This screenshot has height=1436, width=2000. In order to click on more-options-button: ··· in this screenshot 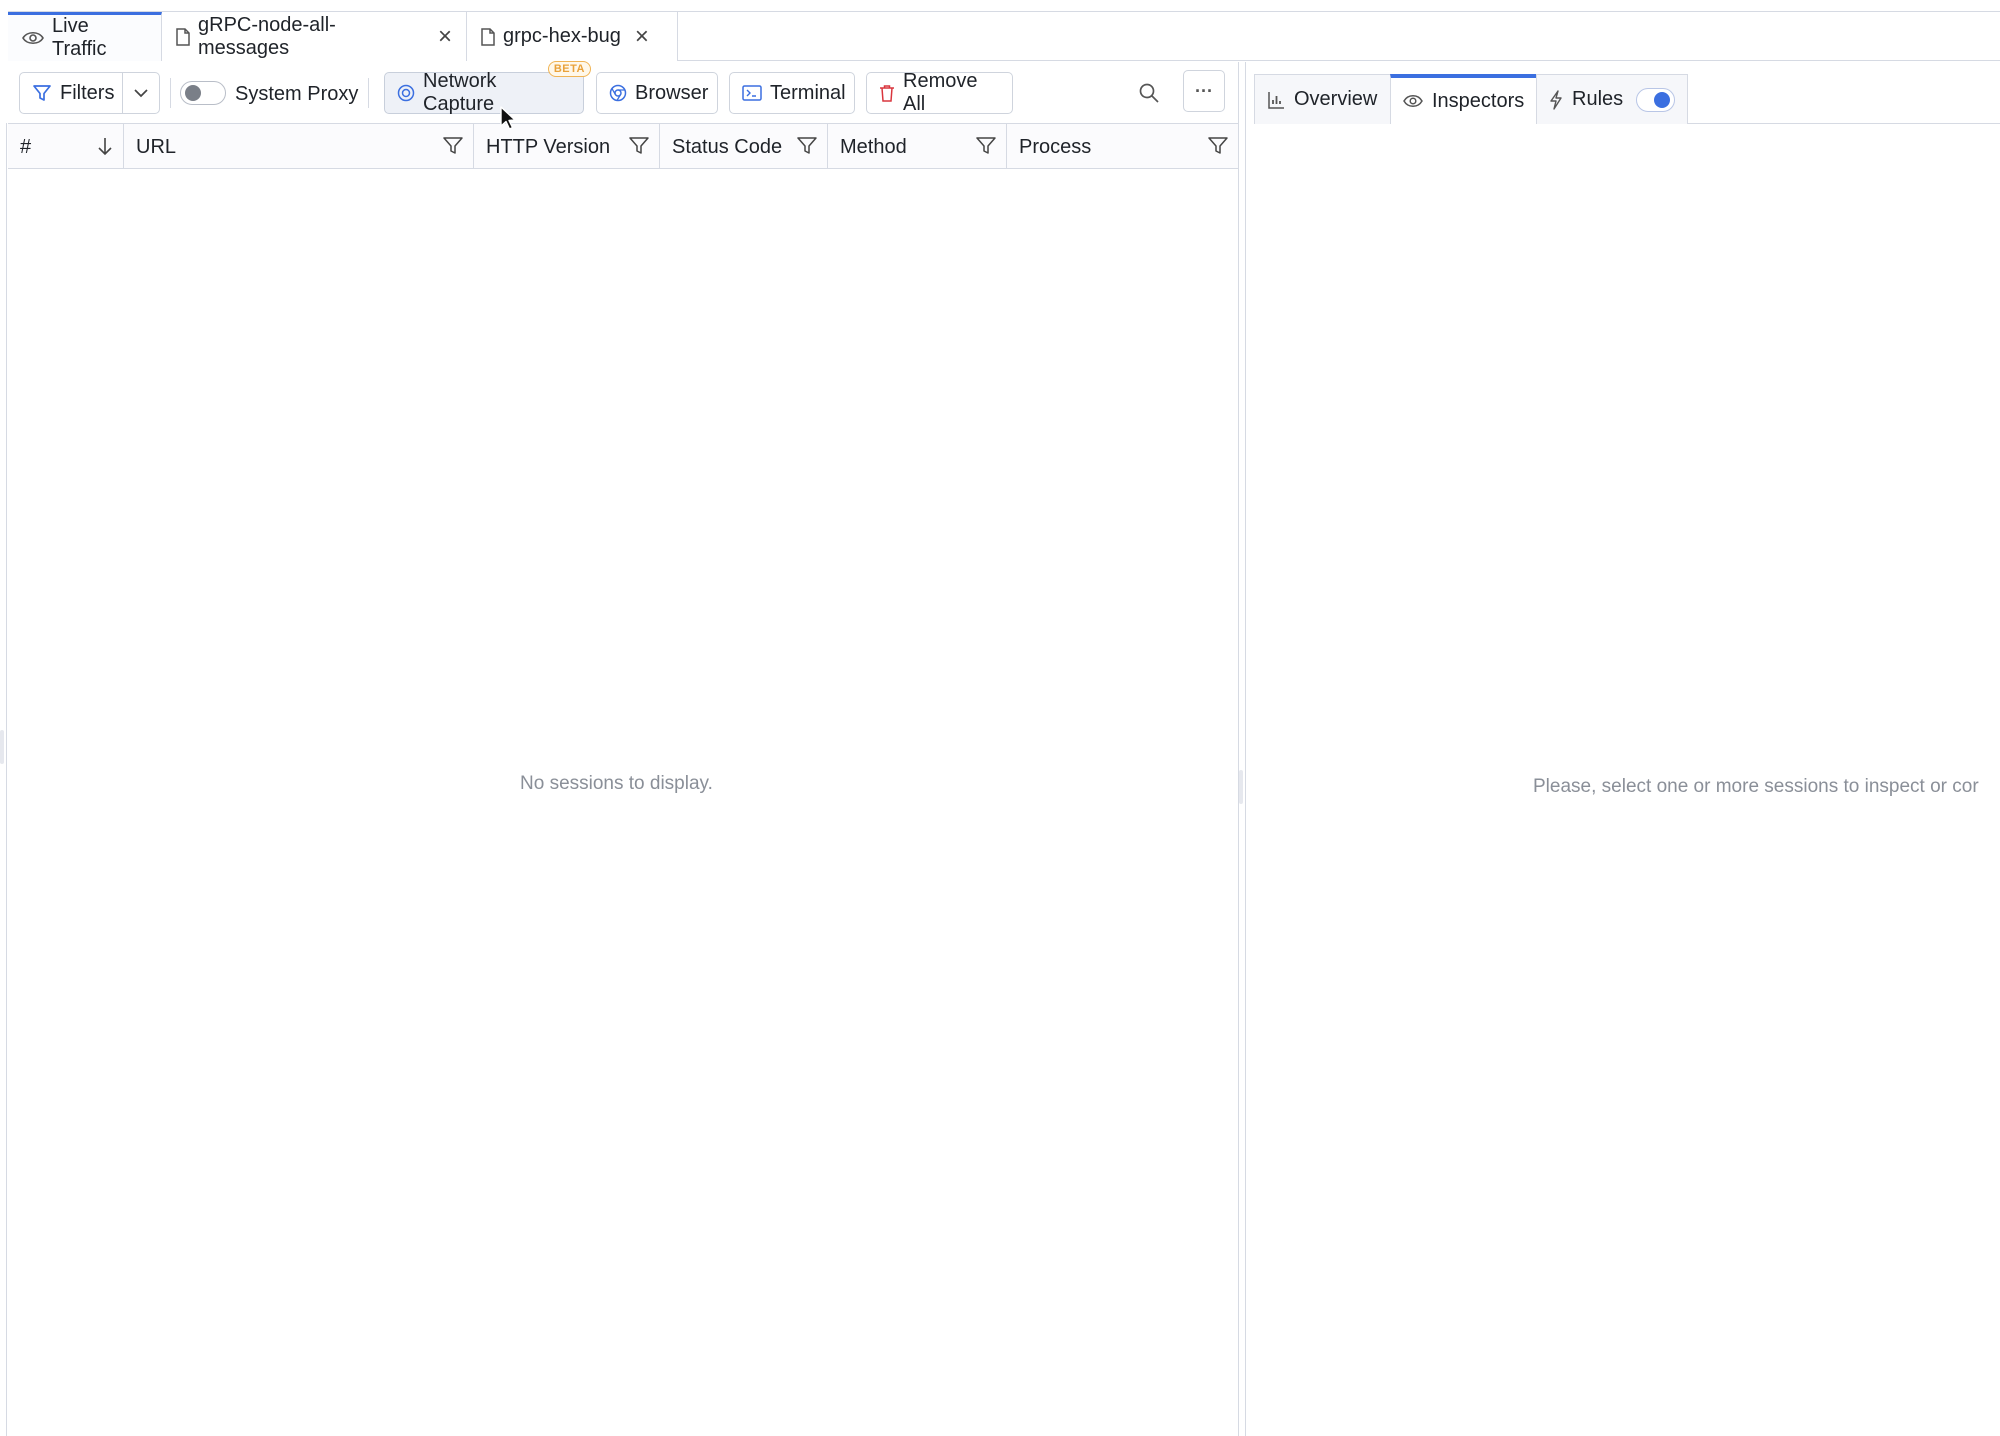, I will do `click(1204, 91)`.